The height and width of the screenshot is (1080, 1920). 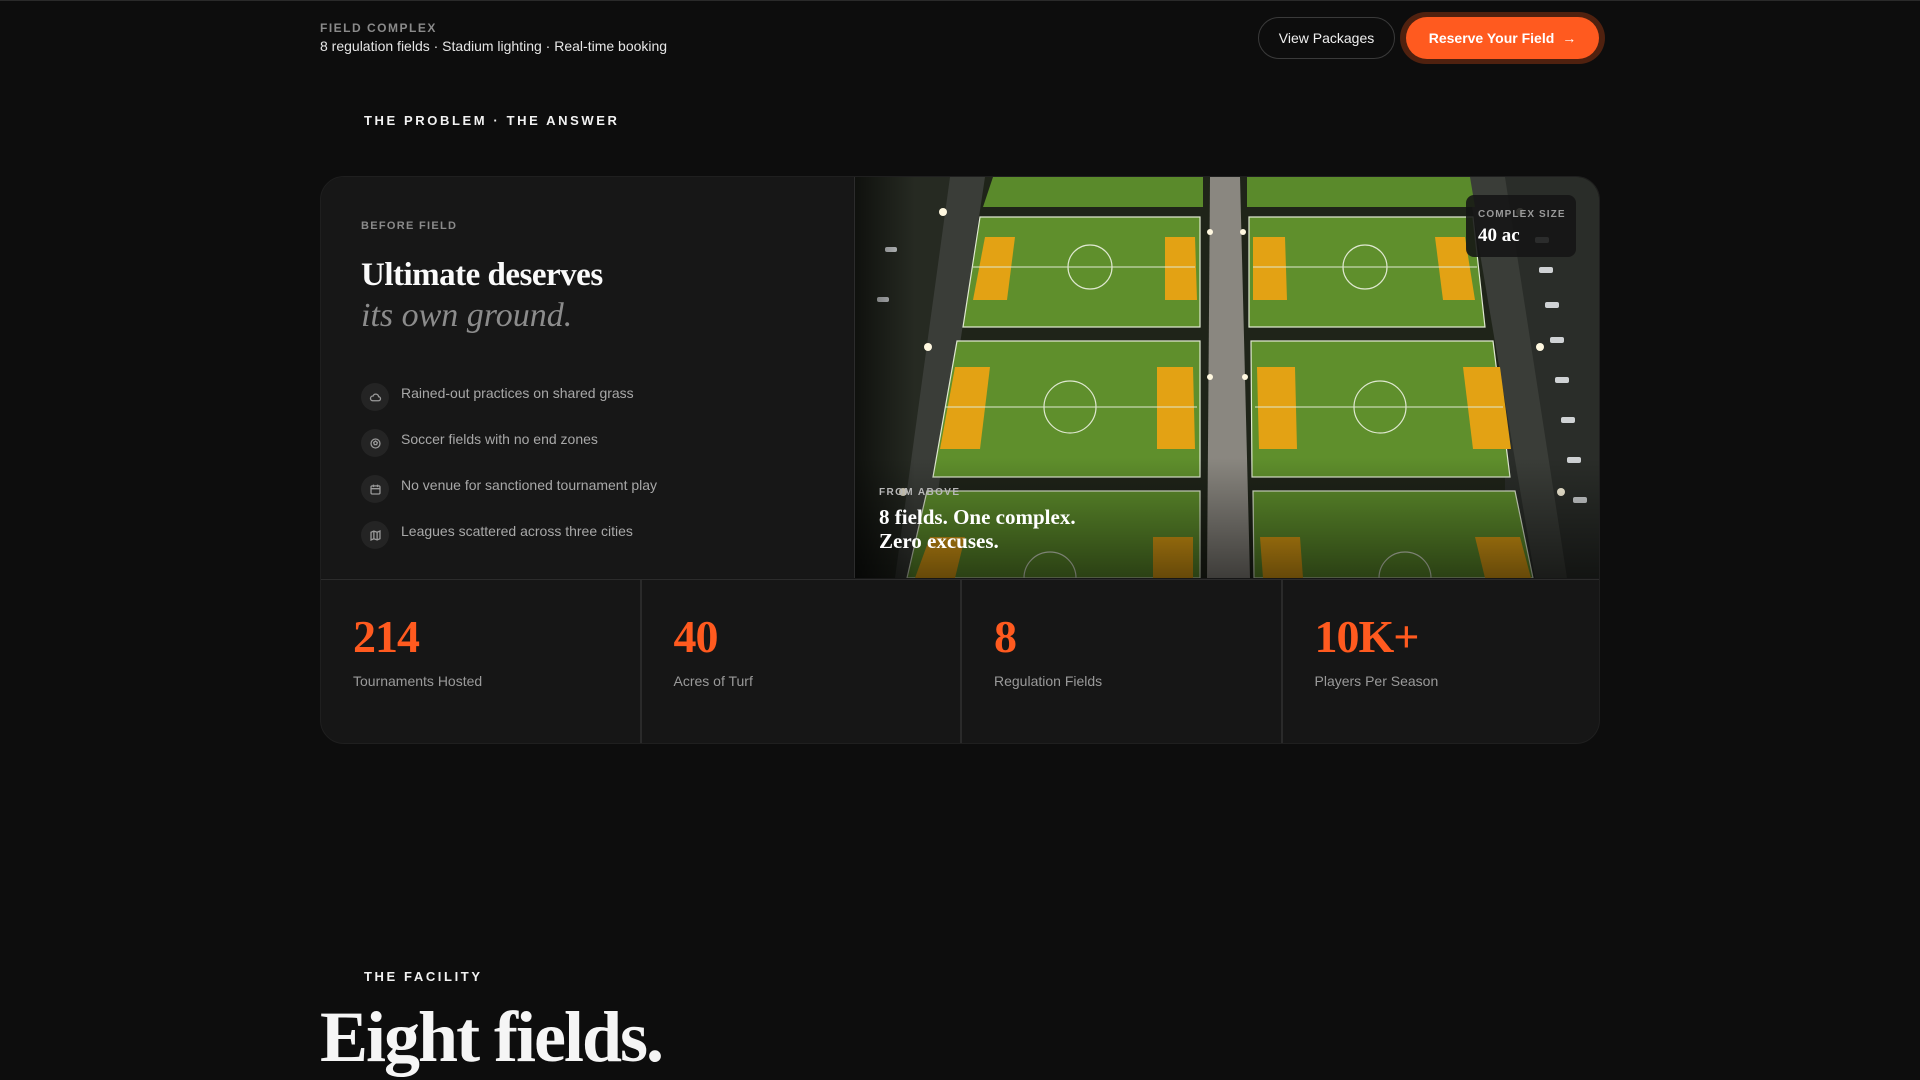 What do you see at coordinates (920, 492) in the screenshot?
I see `photo-caption-label: FROM ABOVE` at bounding box center [920, 492].